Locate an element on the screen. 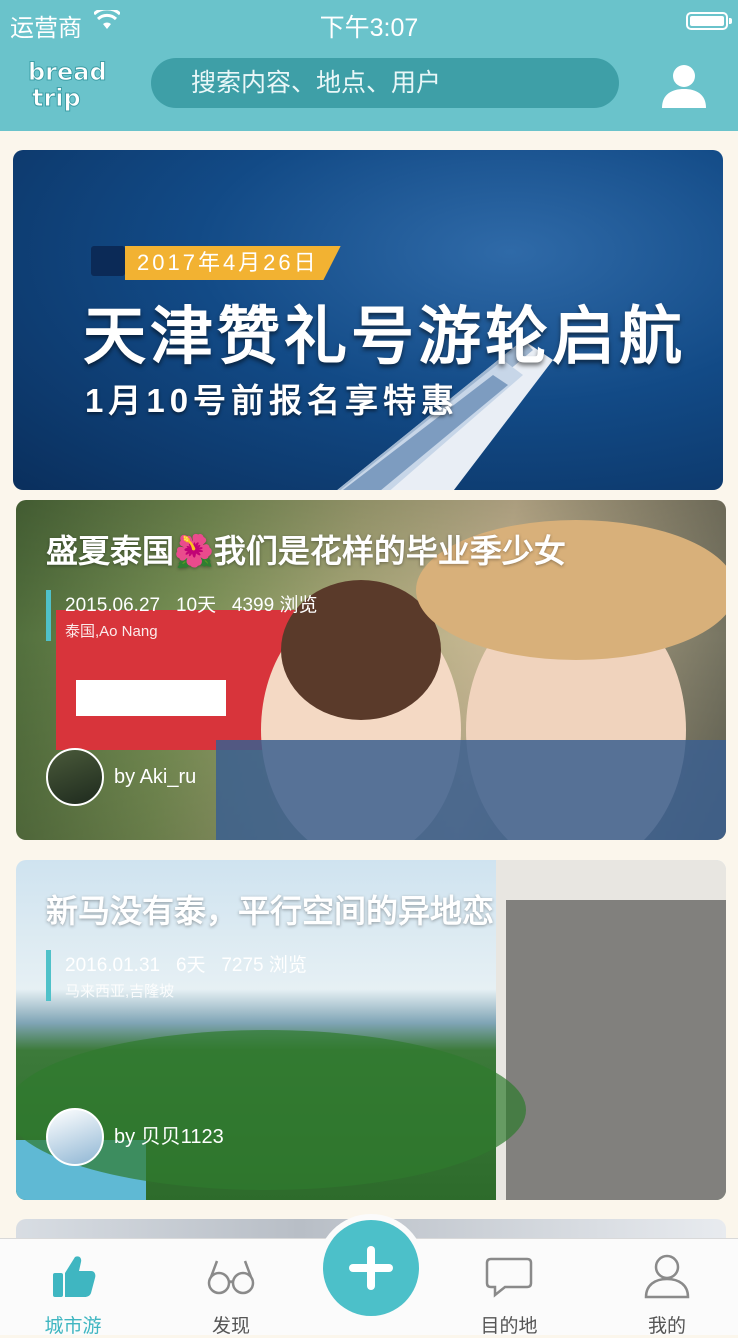 The width and height of the screenshot is (738, 1338). app-header: bread trip 搜索内容、地点、用户 is located at coordinates (369, 87).